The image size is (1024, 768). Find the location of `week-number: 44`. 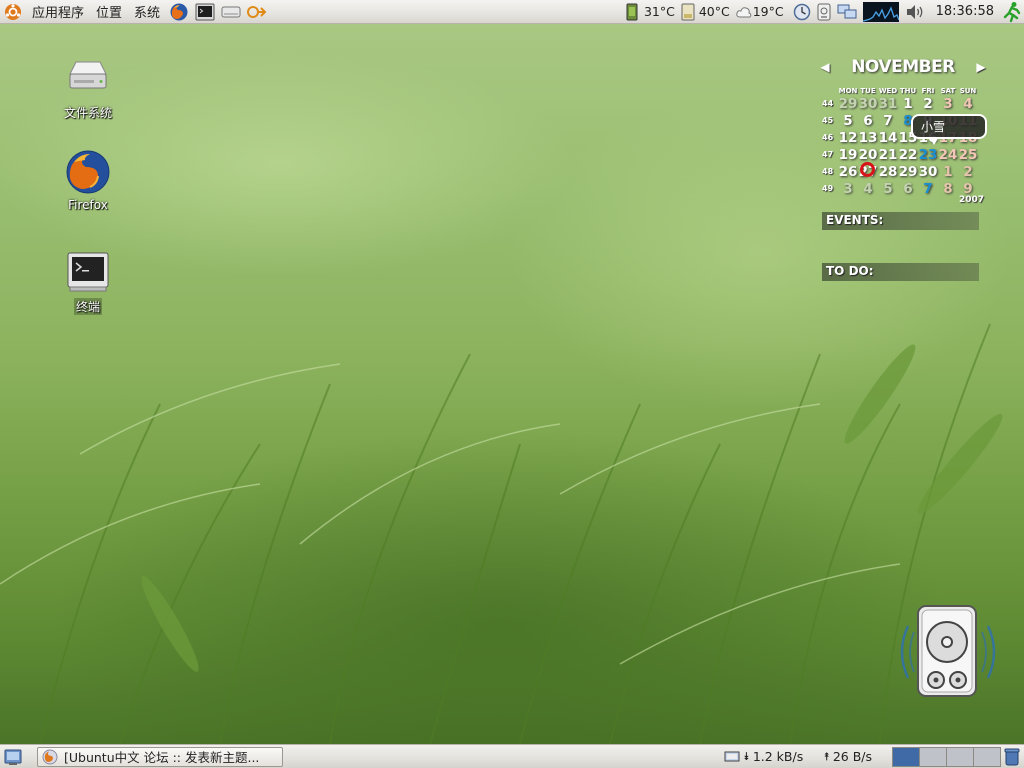

week-number: 44 is located at coordinates (828, 103).